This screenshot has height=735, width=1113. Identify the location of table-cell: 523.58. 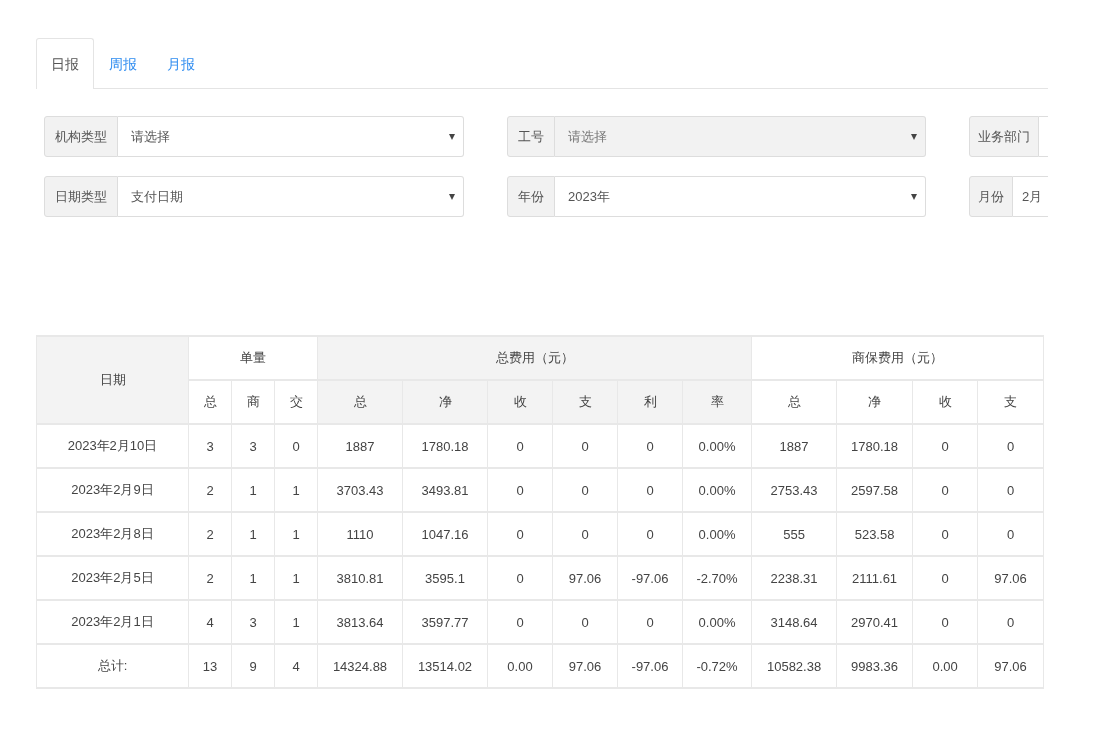
(874, 534).